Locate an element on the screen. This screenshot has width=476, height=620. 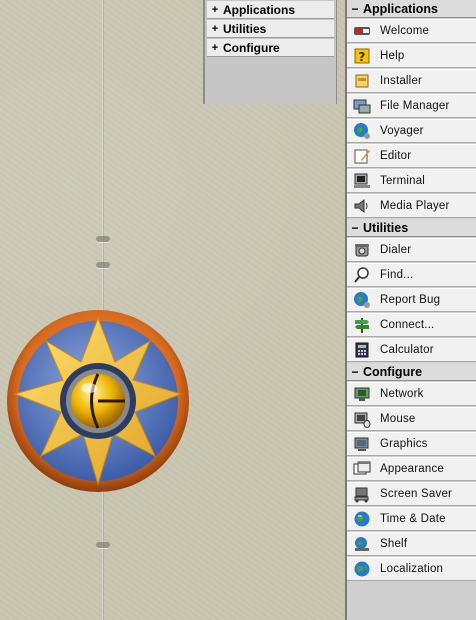
localization-icon is located at coordinates (362, 569).